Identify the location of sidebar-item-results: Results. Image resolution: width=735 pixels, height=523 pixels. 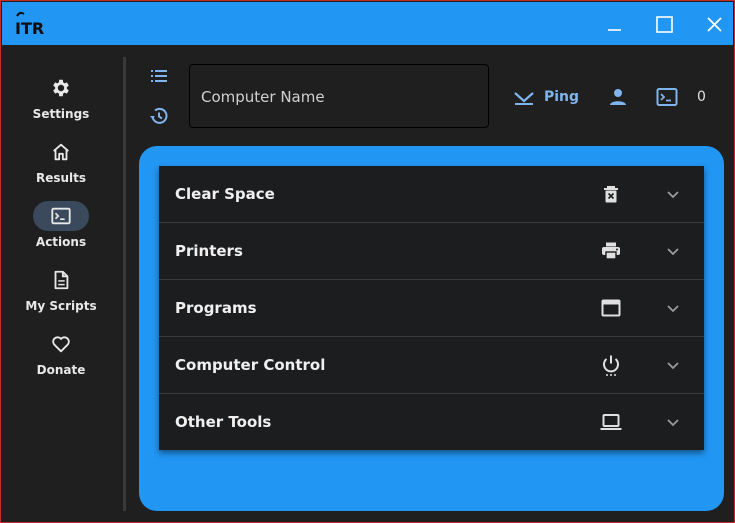
(61, 167).